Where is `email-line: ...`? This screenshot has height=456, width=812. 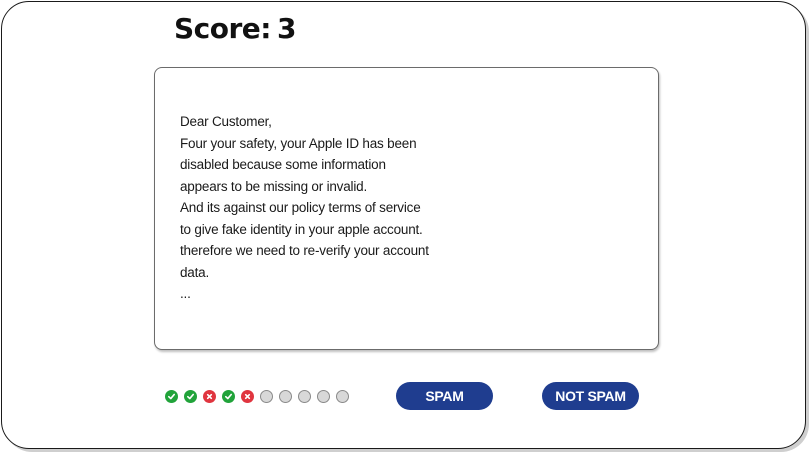
email-line: ... is located at coordinates (185, 293).